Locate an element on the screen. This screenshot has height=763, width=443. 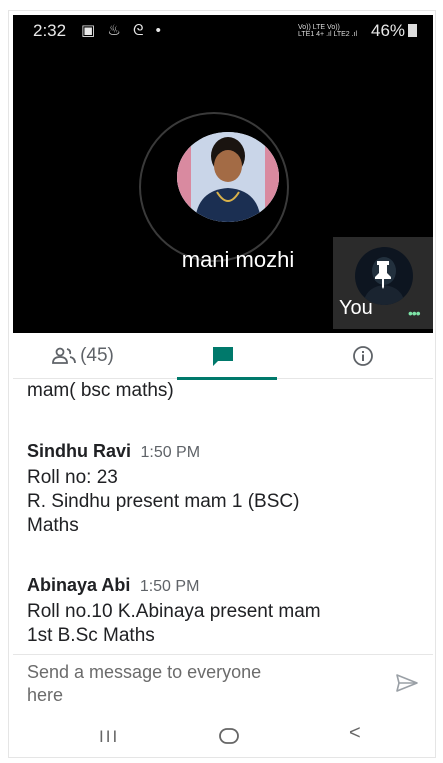
message-text: Roll no: 23 is located at coordinates (72, 477).